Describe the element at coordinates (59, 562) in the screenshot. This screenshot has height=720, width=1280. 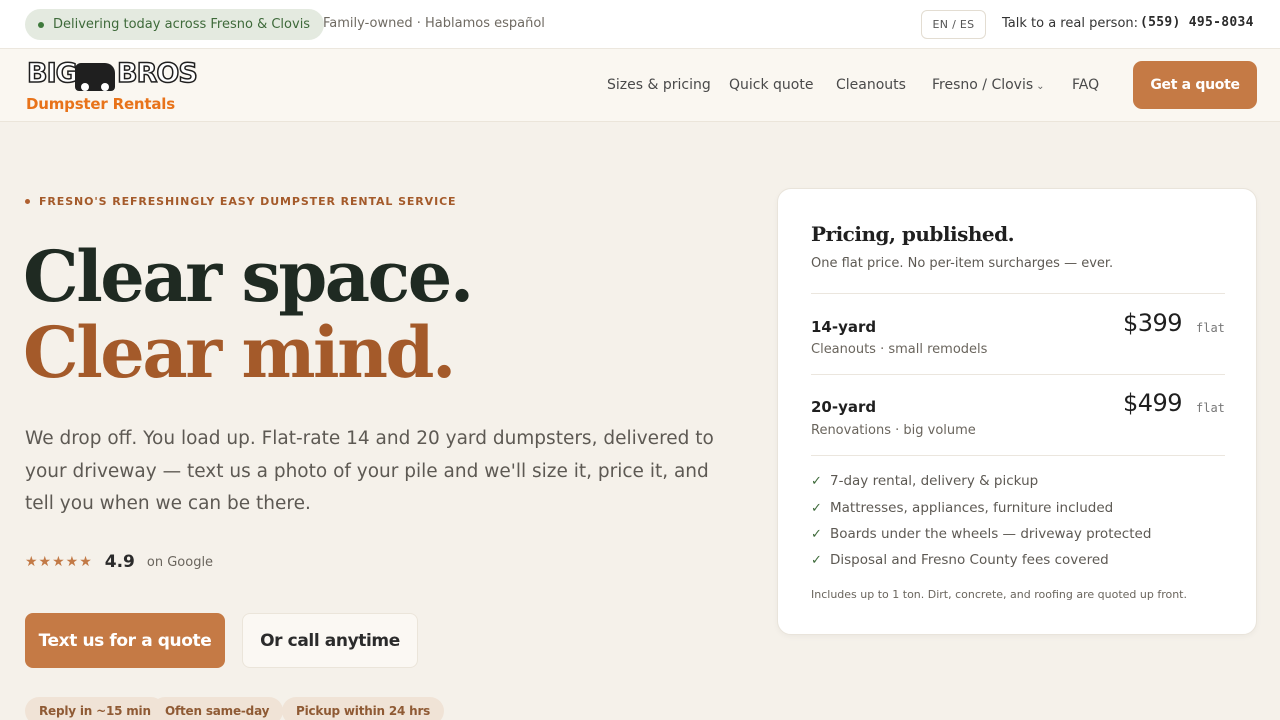
I see `star-rating-icon: ★★★★★` at that location.